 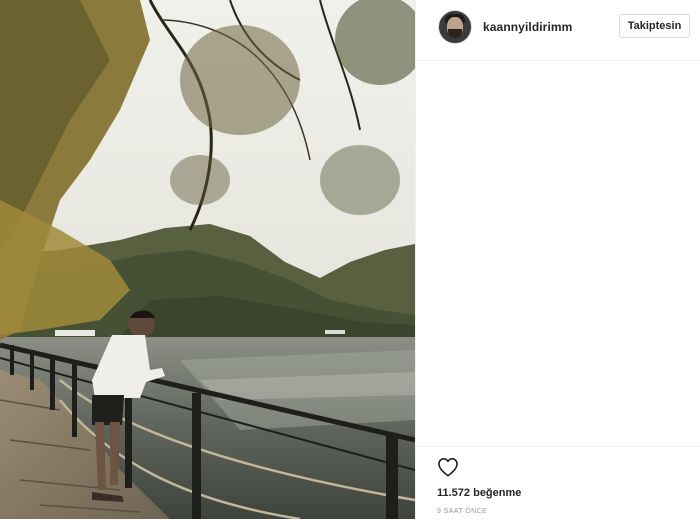 I want to click on following-button: Takiptesin, so click(x=654, y=26).